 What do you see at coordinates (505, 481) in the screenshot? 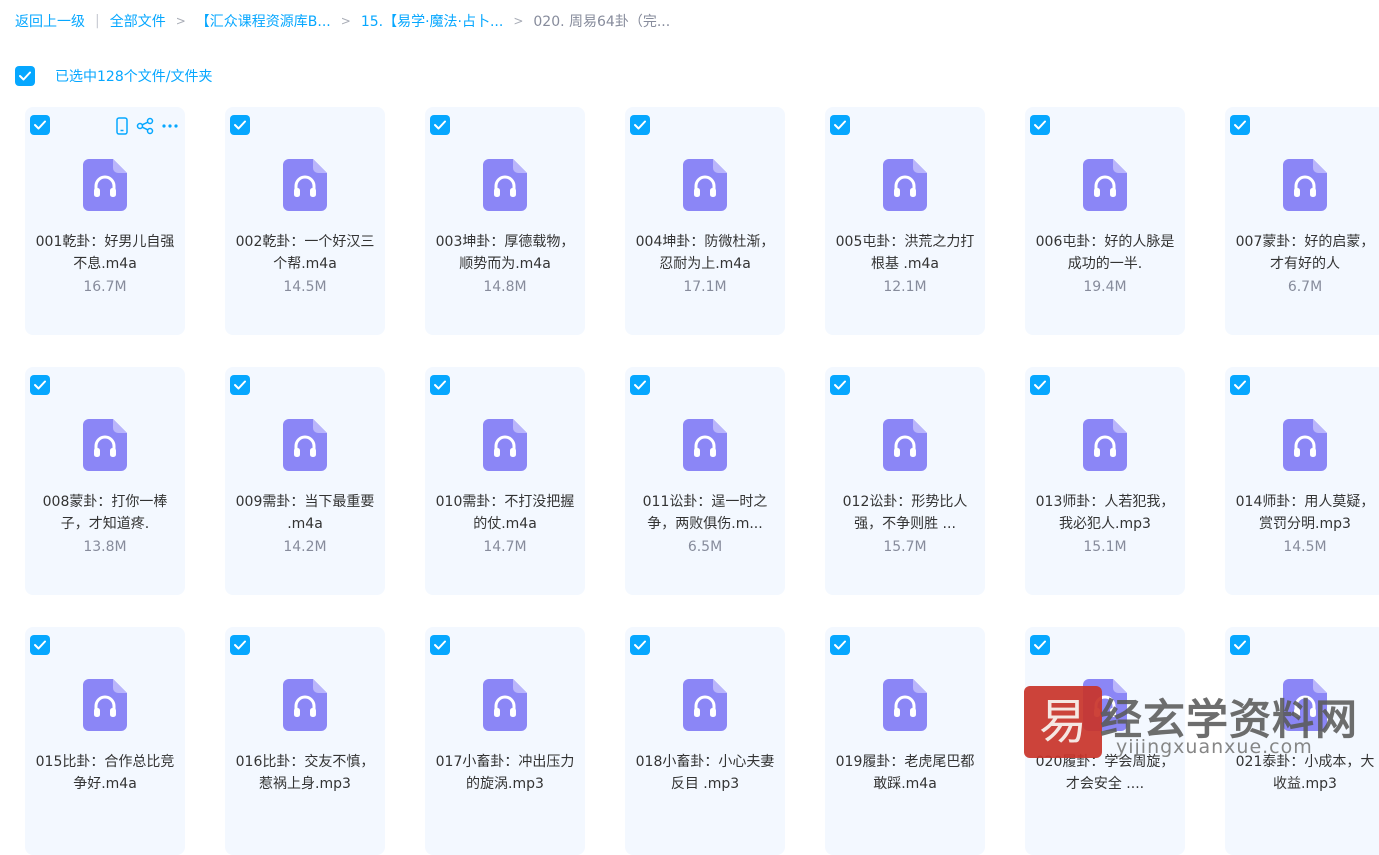
I see `file-card: 010需卦：不打没把握的仗.m4a 14.7M` at bounding box center [505, 481].